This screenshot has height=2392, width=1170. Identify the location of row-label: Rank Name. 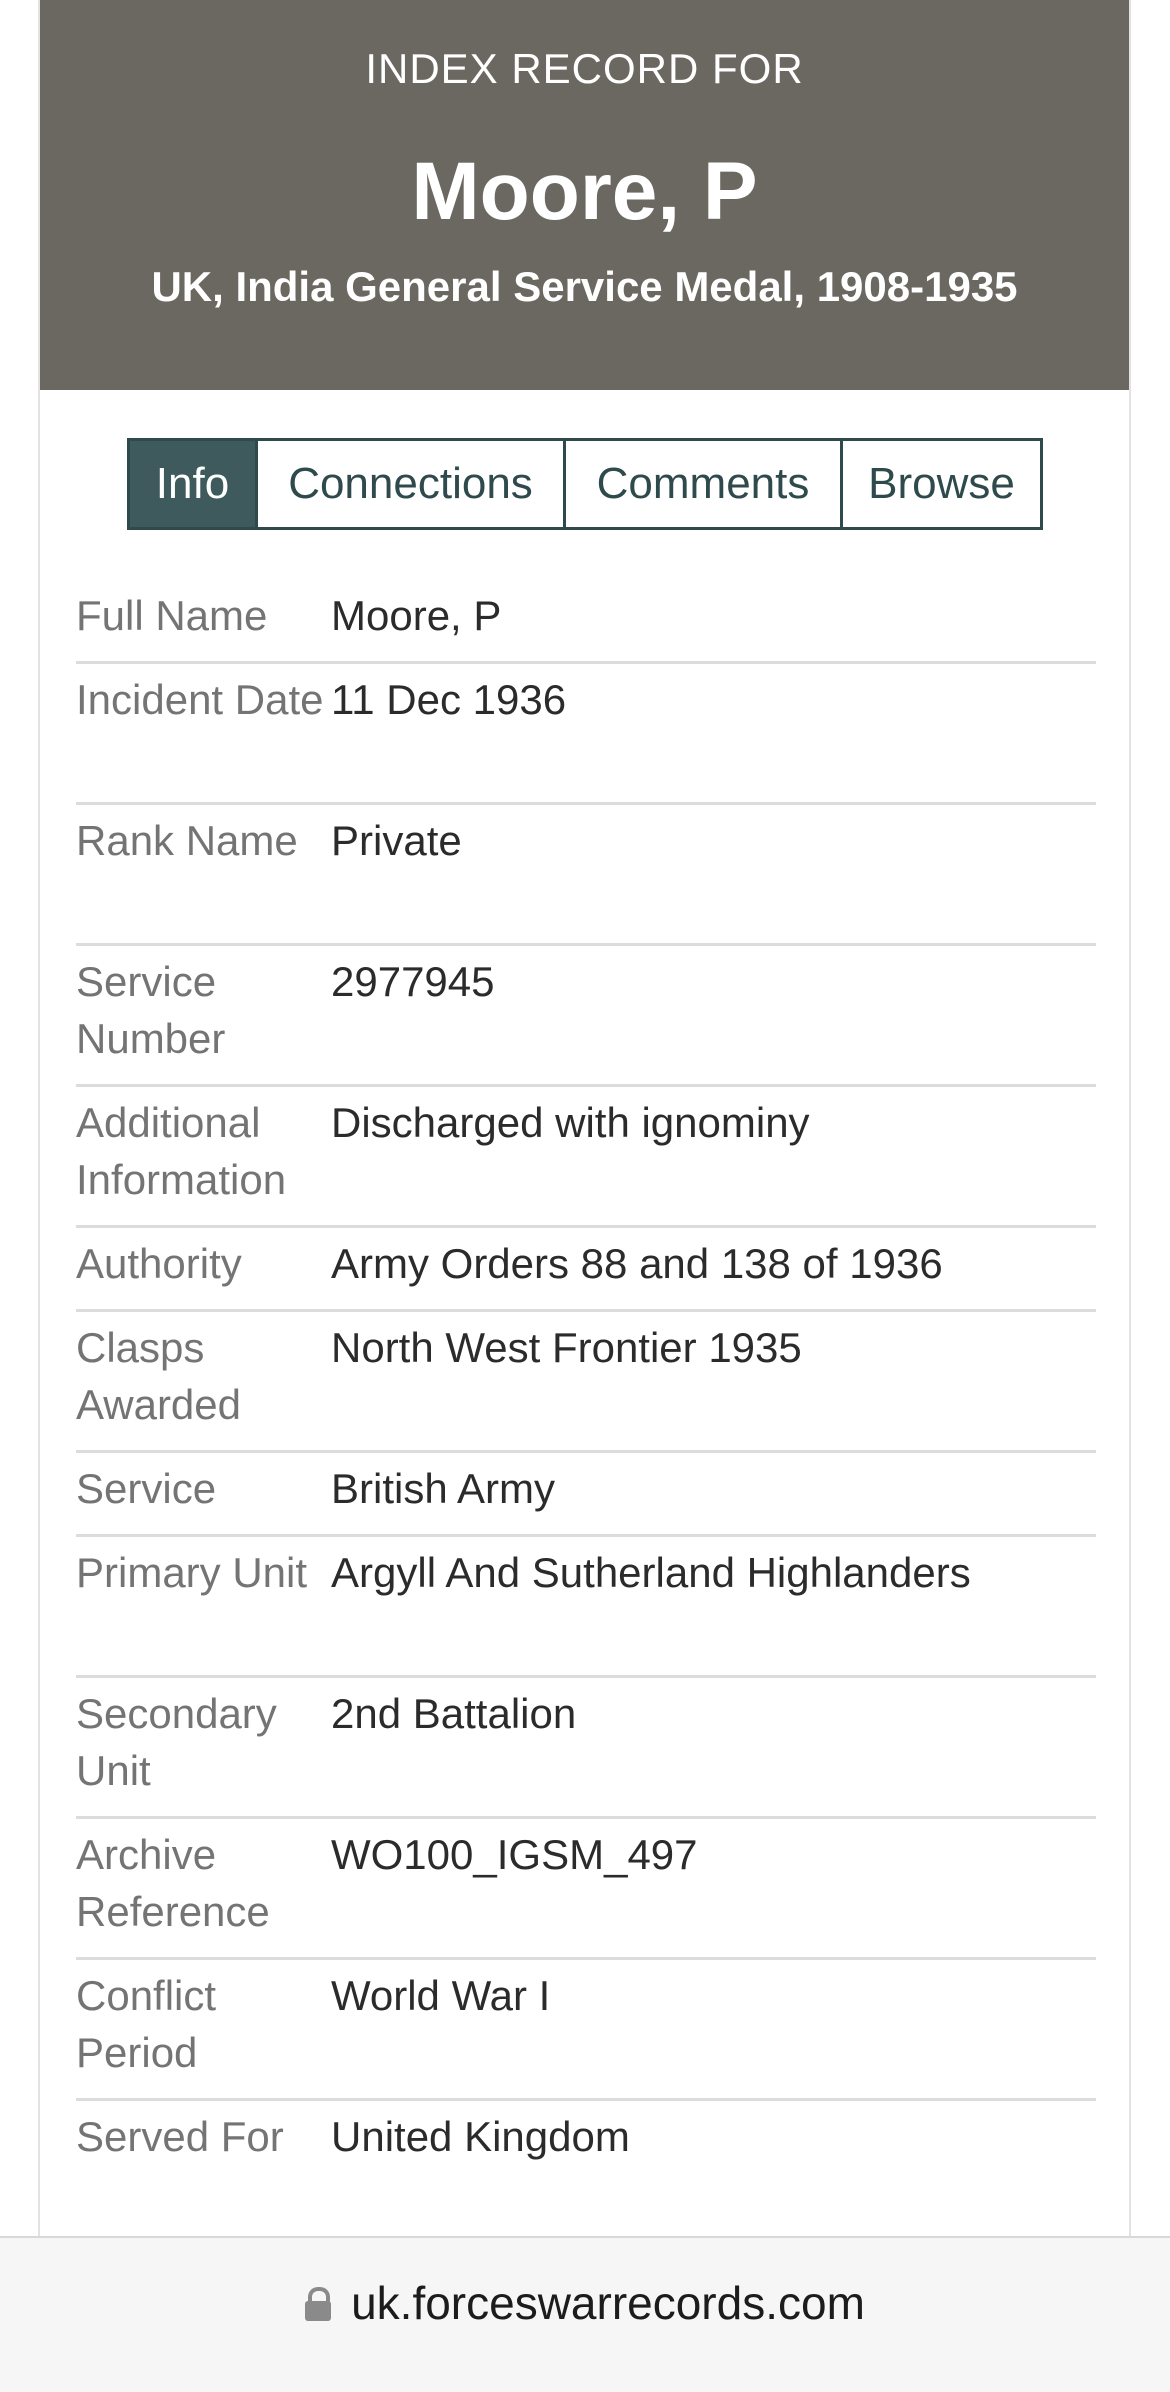
(187, 840).